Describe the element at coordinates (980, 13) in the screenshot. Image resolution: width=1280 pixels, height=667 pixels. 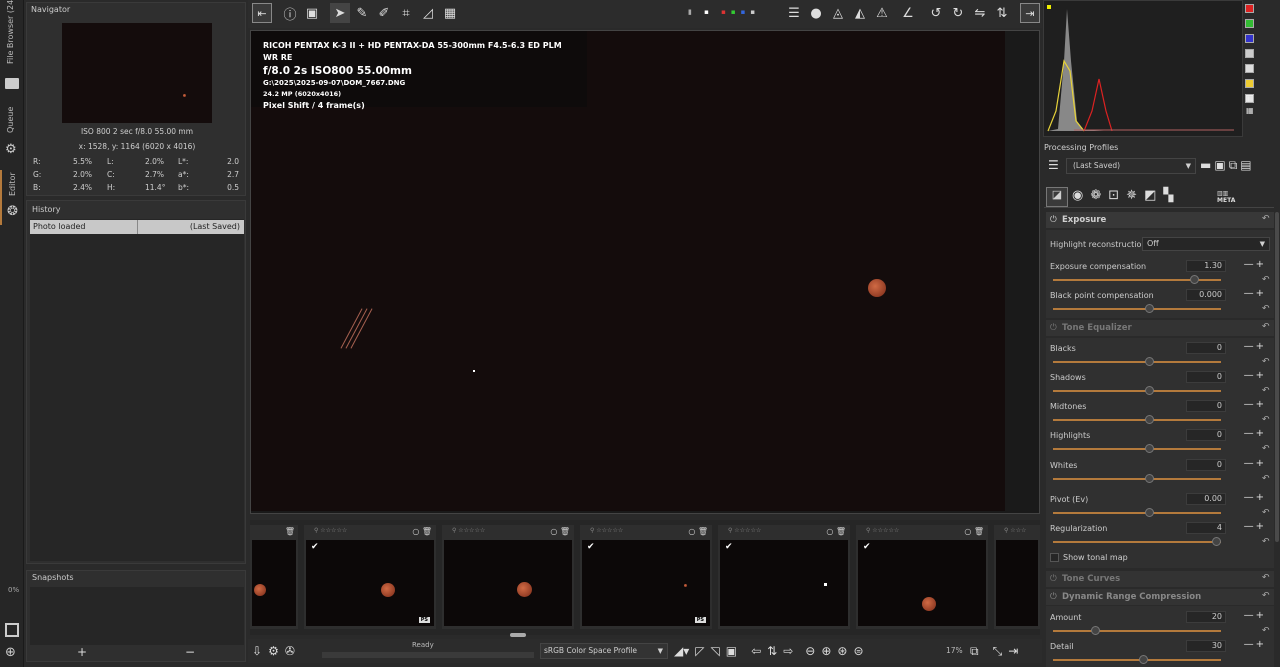
I see `flip-horizontal-icon: ⇋` at that location.